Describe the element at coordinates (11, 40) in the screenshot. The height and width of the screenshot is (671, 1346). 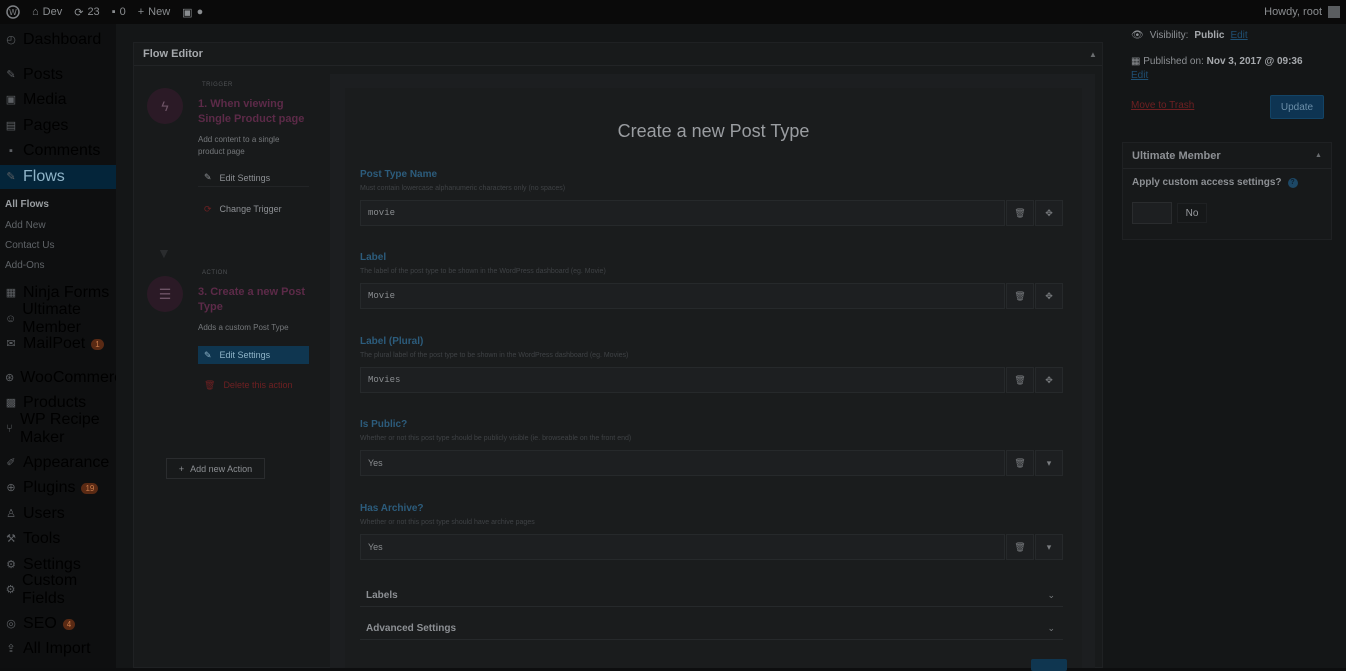
I see `dashboard-icon: ◴` at that location.